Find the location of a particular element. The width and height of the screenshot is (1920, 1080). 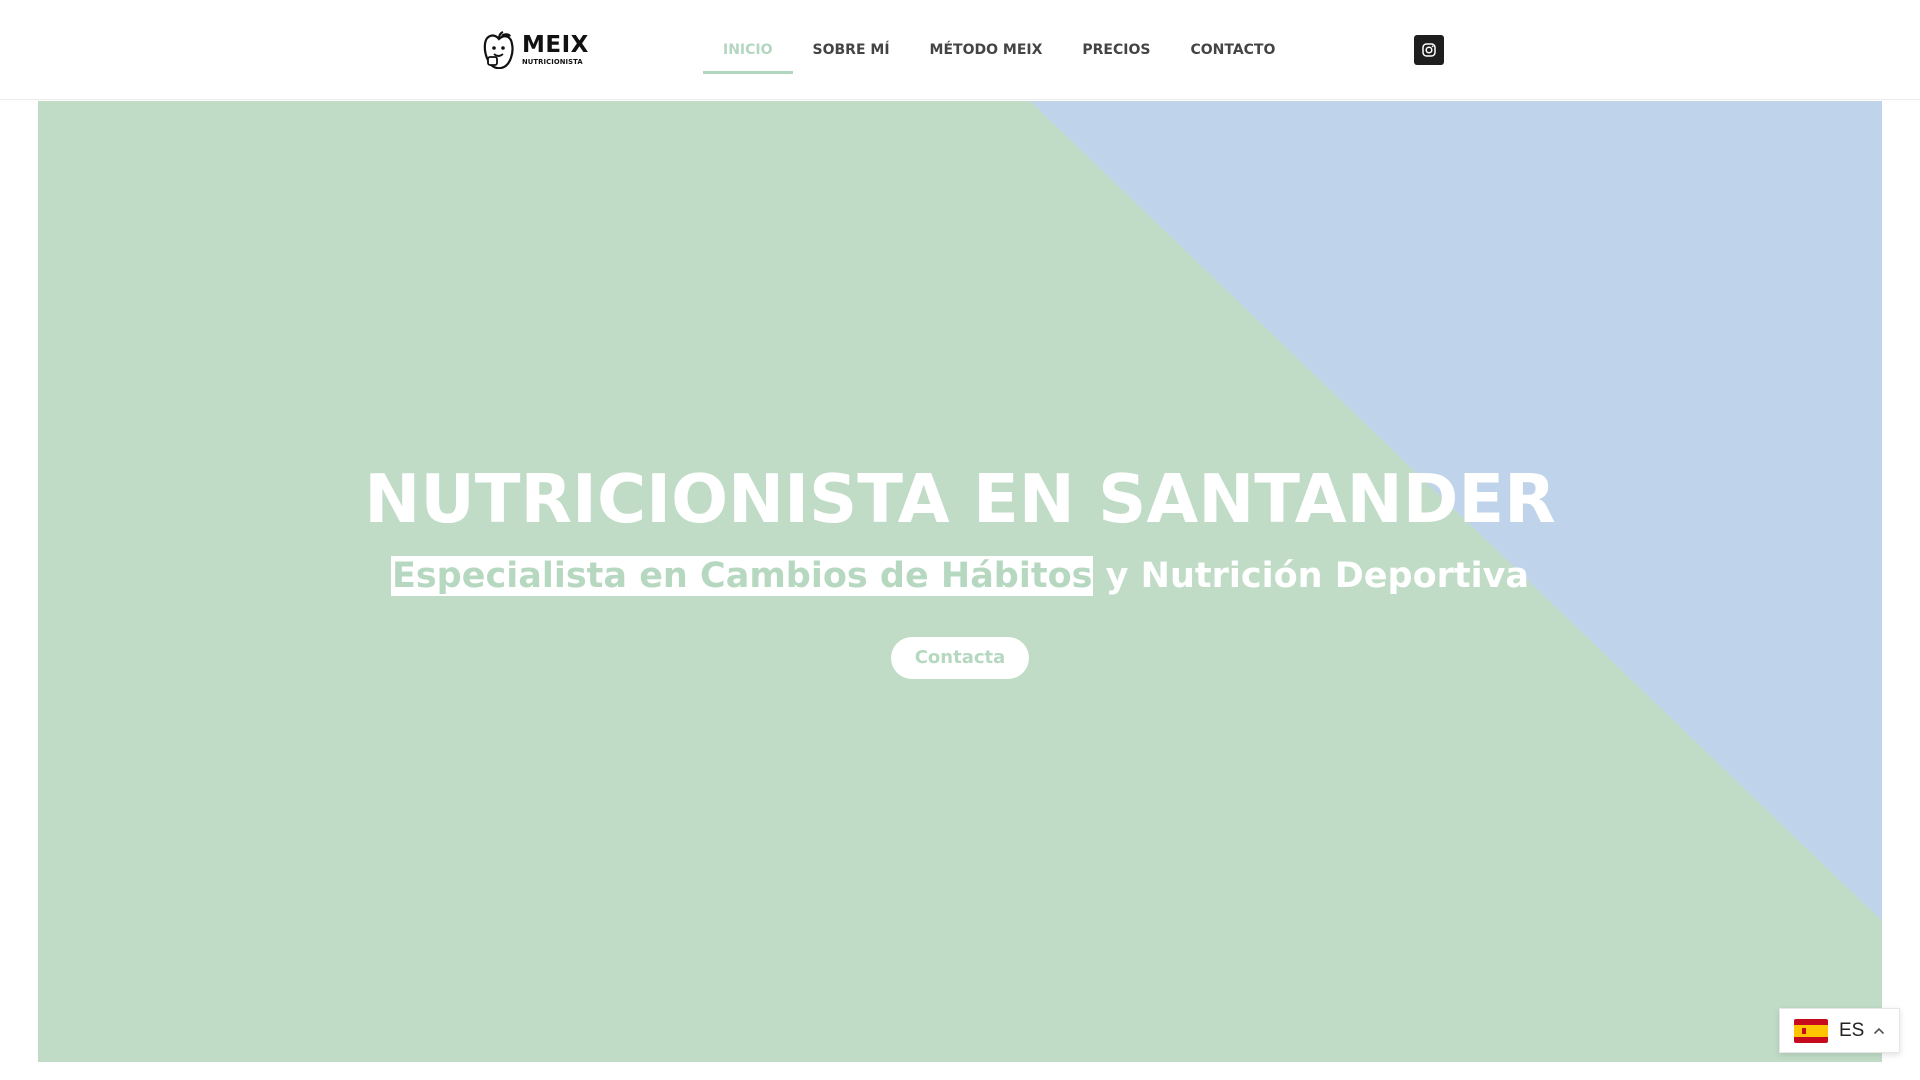

apple-mascot-icon is located at coordinates (498, 50).